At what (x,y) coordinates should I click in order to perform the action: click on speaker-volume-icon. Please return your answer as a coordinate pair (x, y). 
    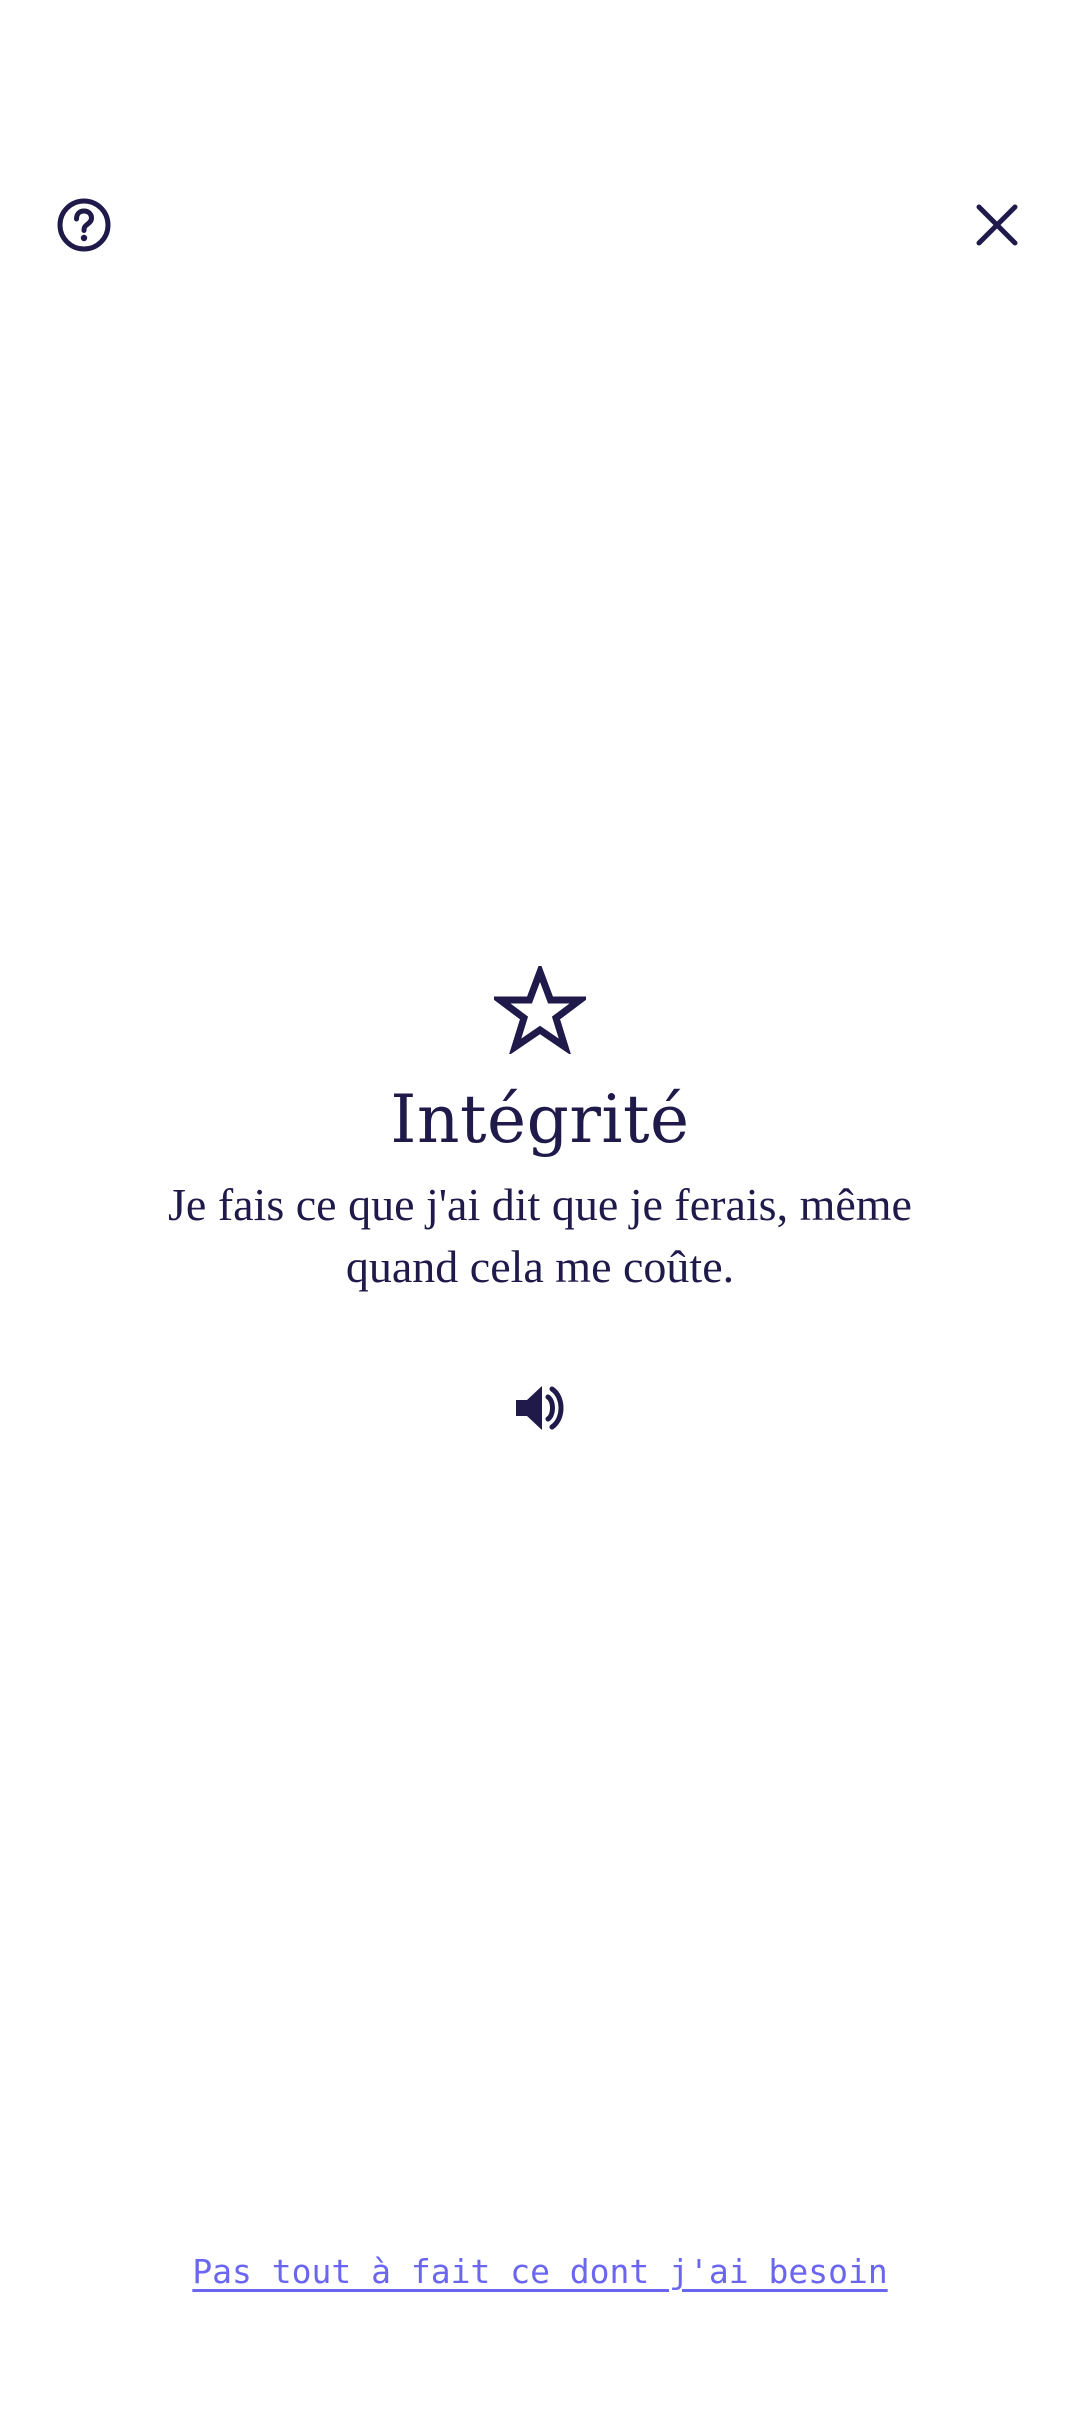
    Looking at the image, I should click on (540, 1410).